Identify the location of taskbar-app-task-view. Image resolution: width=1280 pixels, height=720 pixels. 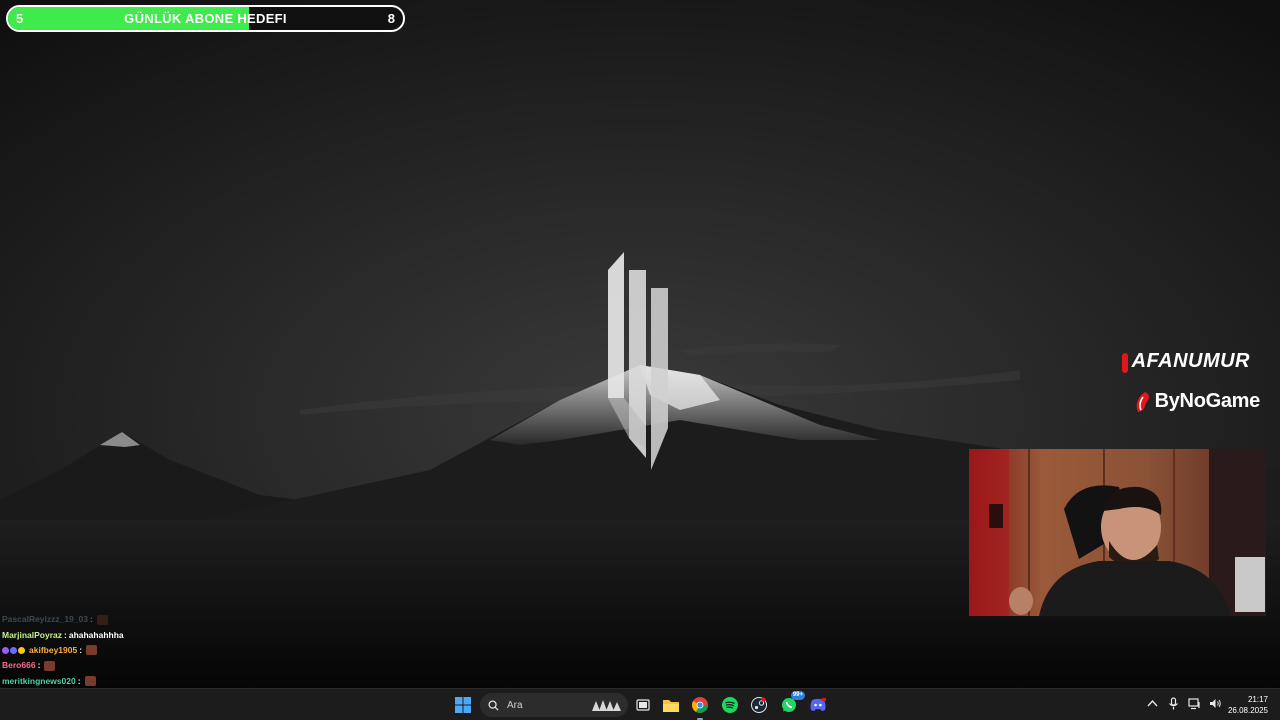
(643, 705).